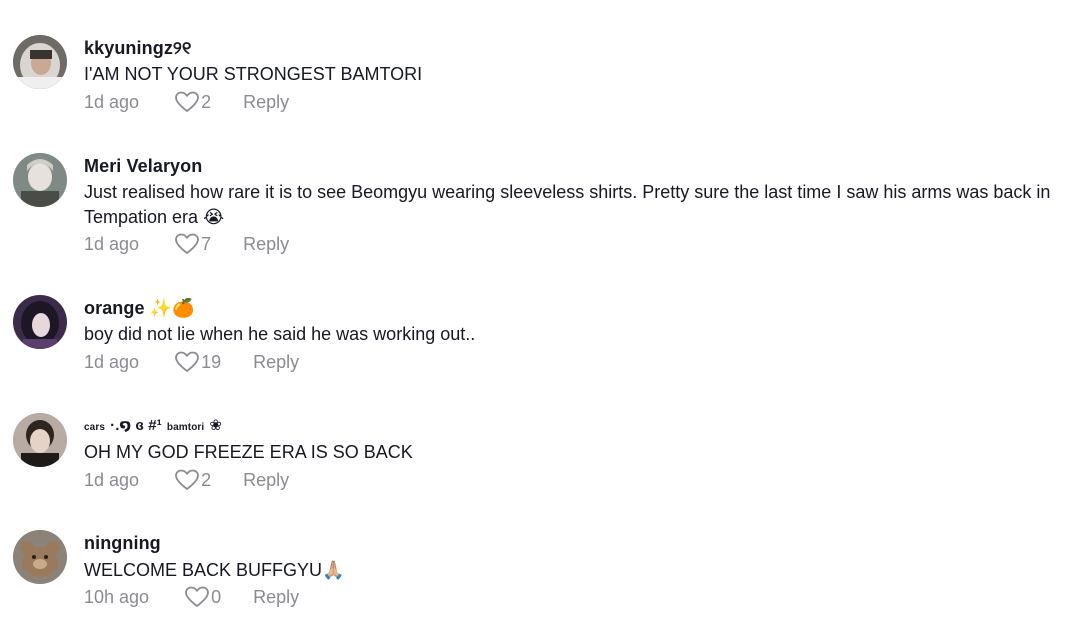 The width and height of the screenshot is (1065, 621). I want to click on username-part: ❀, so click(216, 425).